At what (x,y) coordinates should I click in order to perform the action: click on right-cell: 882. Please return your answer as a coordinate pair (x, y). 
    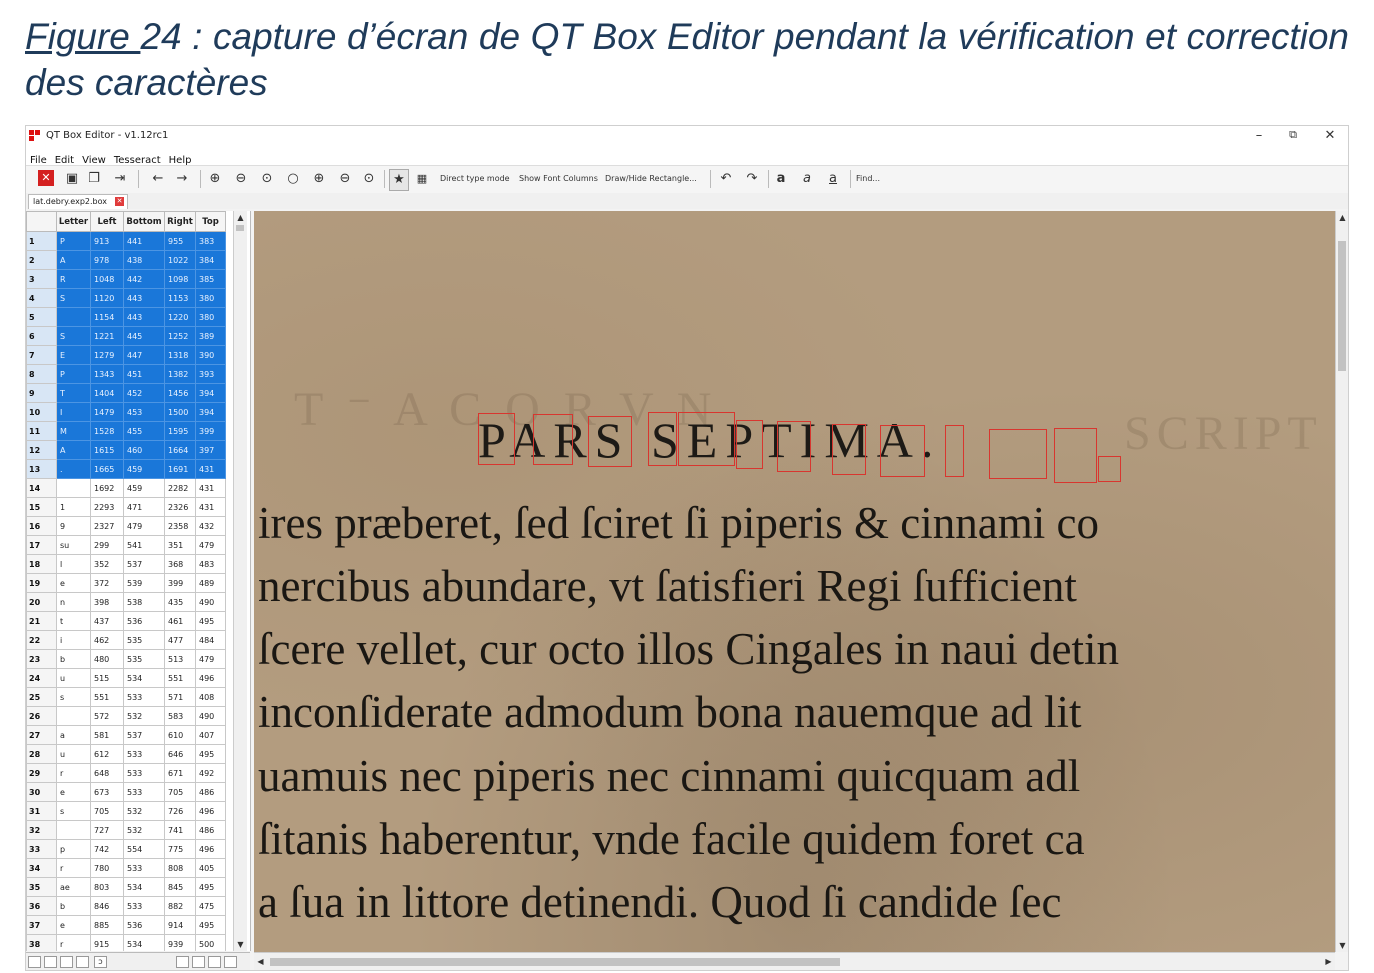
    Looking at the image, I should click on (180, 906).